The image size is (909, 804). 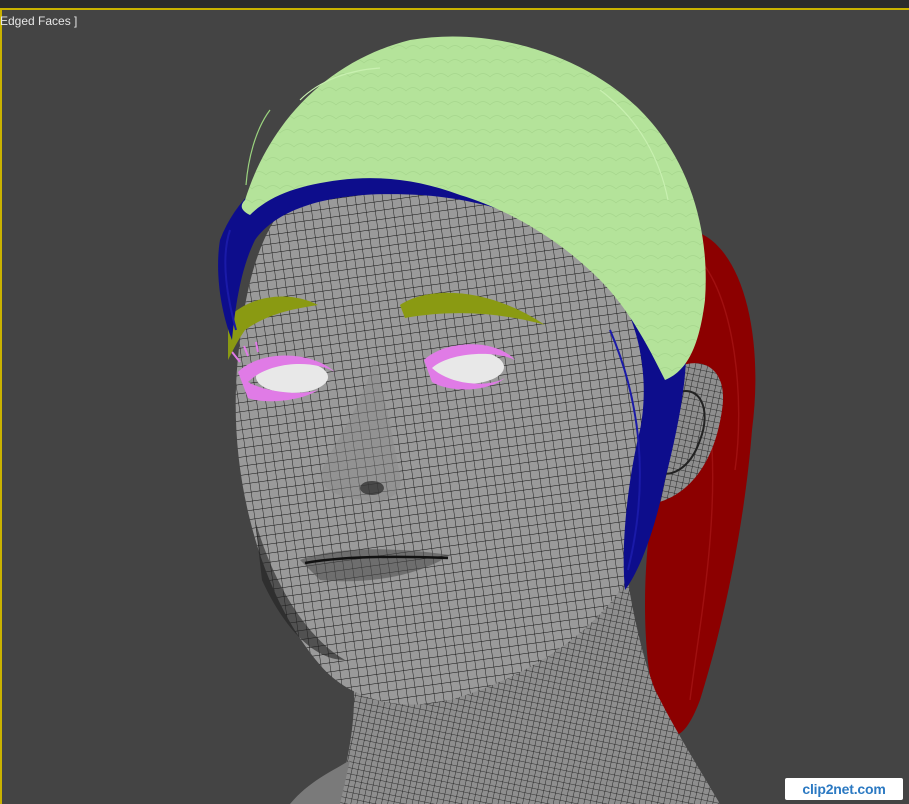 I want to click on watermark-badge: clip2net.com, so click(x=844, y=789).